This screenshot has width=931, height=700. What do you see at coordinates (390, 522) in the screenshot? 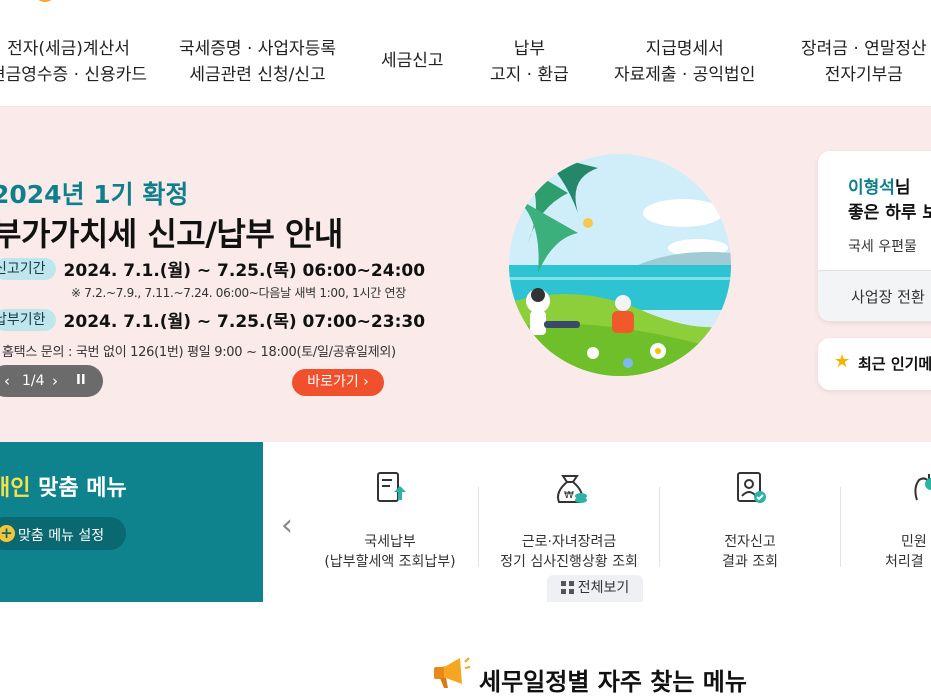
I see `menu-item-tax-payment: 국세납부 (납부할세액 조회납부)` at bounding box center [390, 522].